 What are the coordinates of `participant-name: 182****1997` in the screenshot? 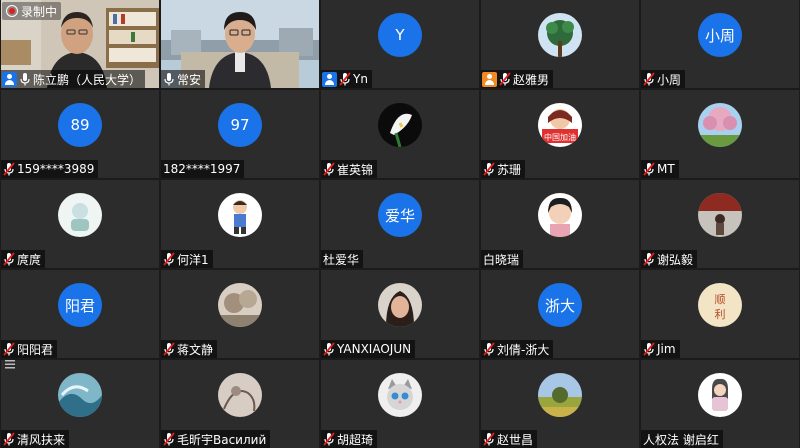 It's located at (202, 169).